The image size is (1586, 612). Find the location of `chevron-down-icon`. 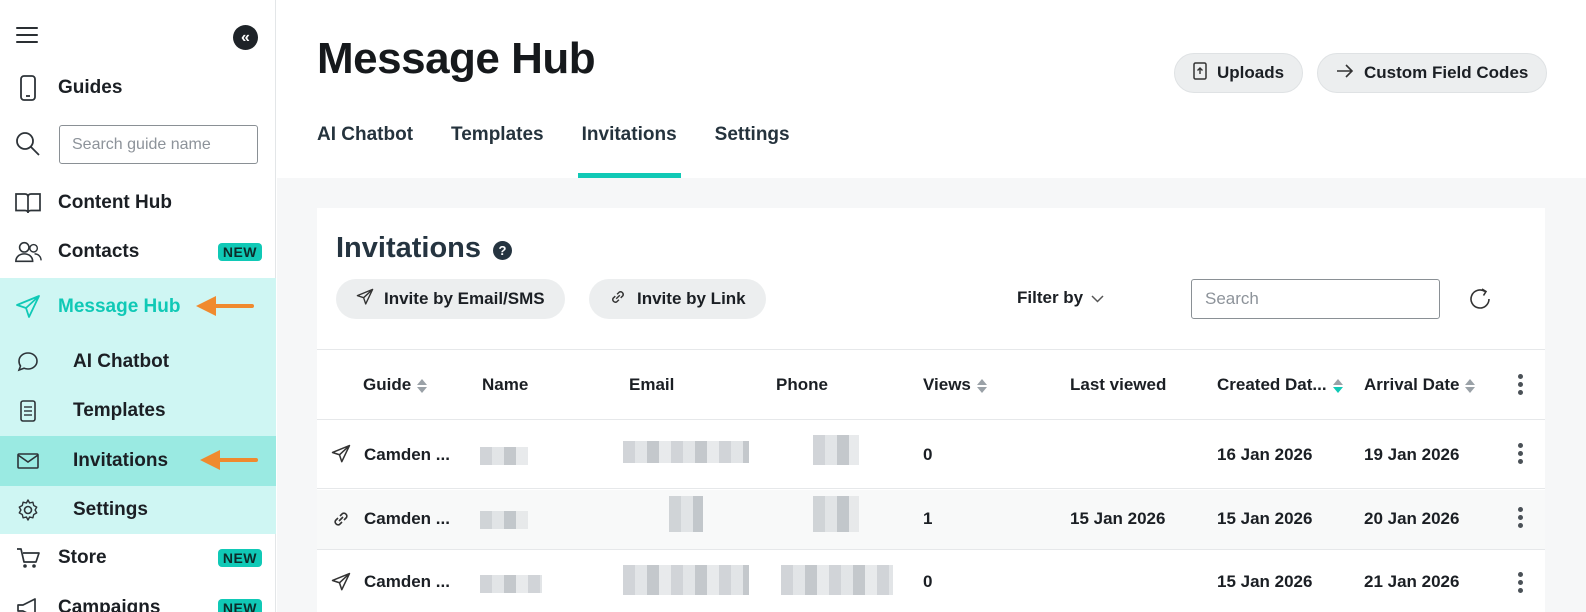

chevron-down-icon is located at coordinates (1097, 299).